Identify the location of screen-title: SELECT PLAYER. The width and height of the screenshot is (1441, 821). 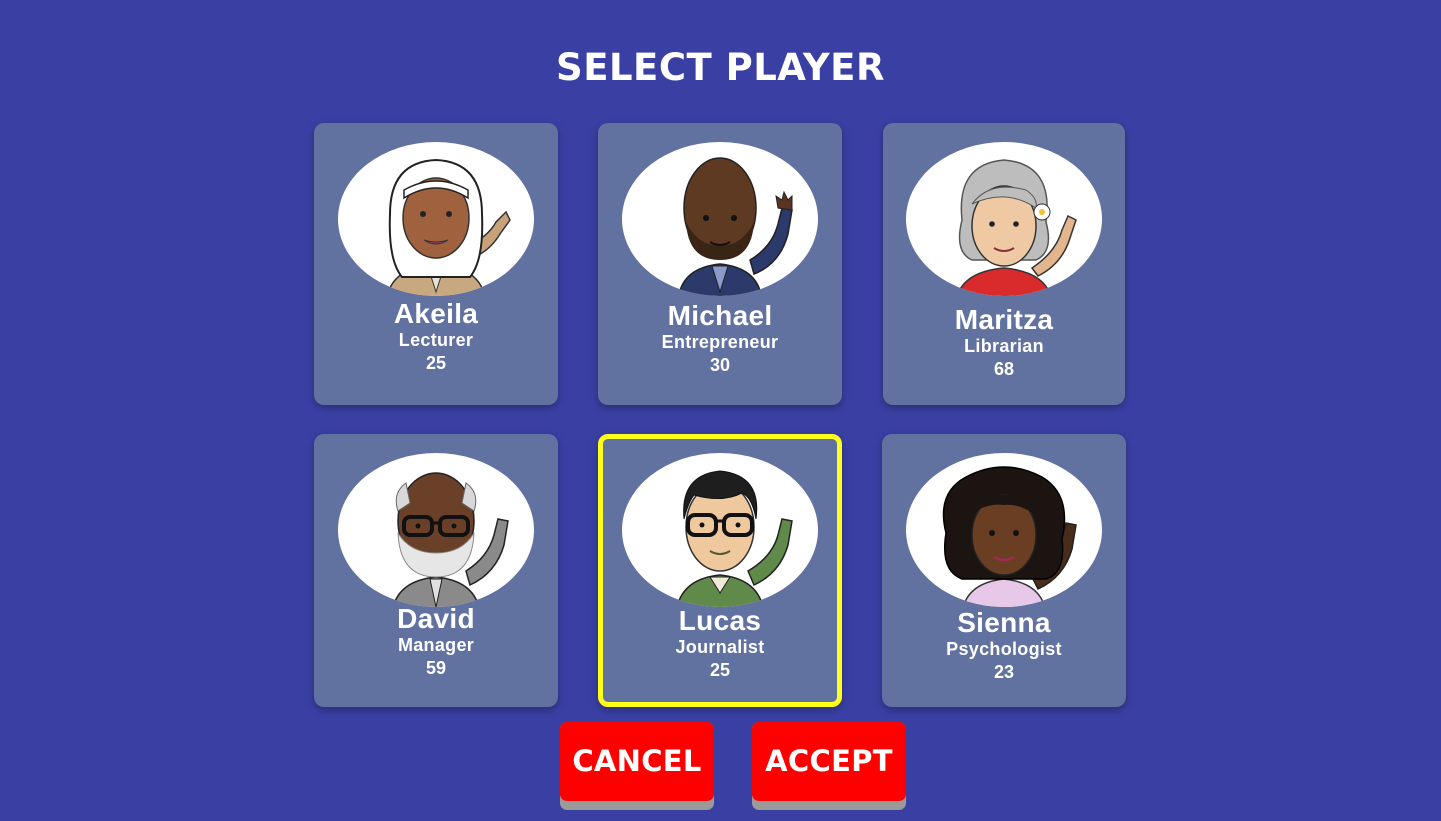
(720, 67).